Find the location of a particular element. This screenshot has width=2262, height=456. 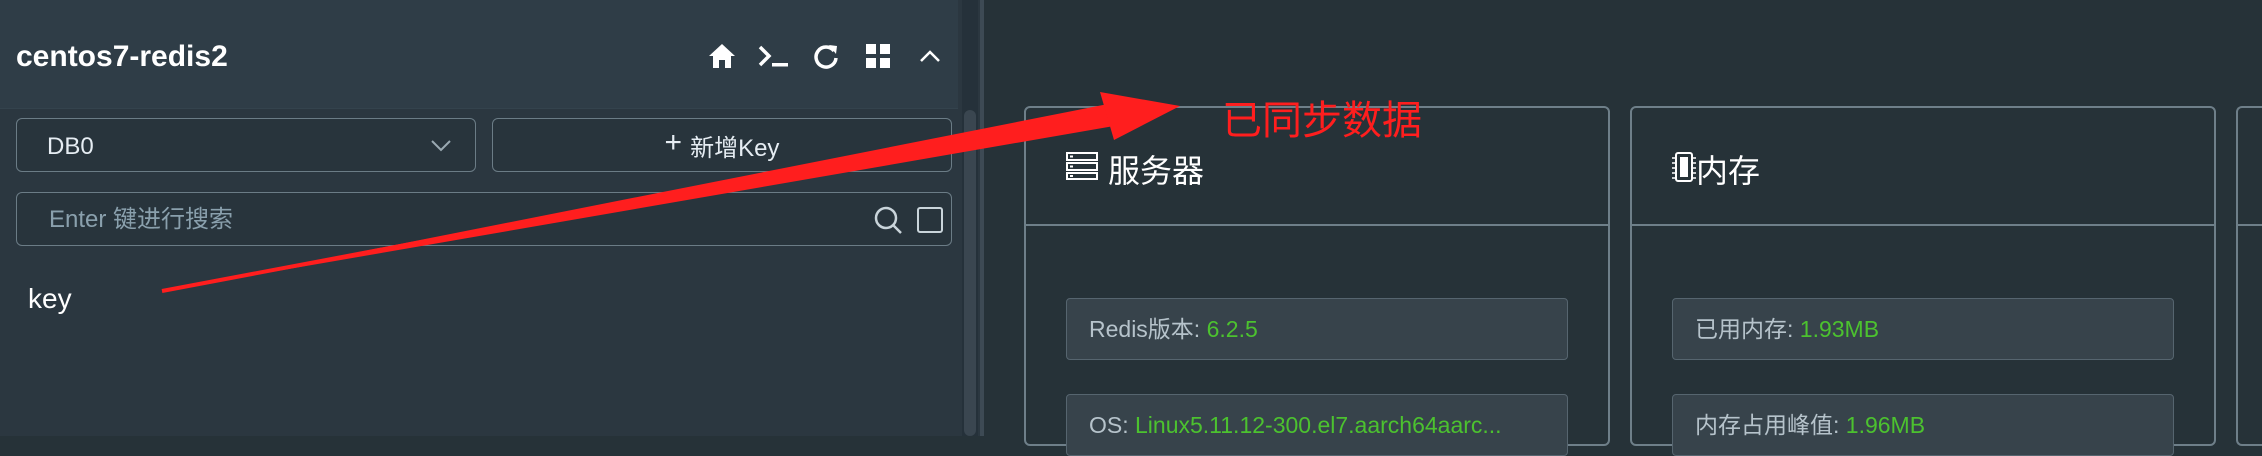

annotation-text: 已同步数据 is located at coordinates (1322, 121).